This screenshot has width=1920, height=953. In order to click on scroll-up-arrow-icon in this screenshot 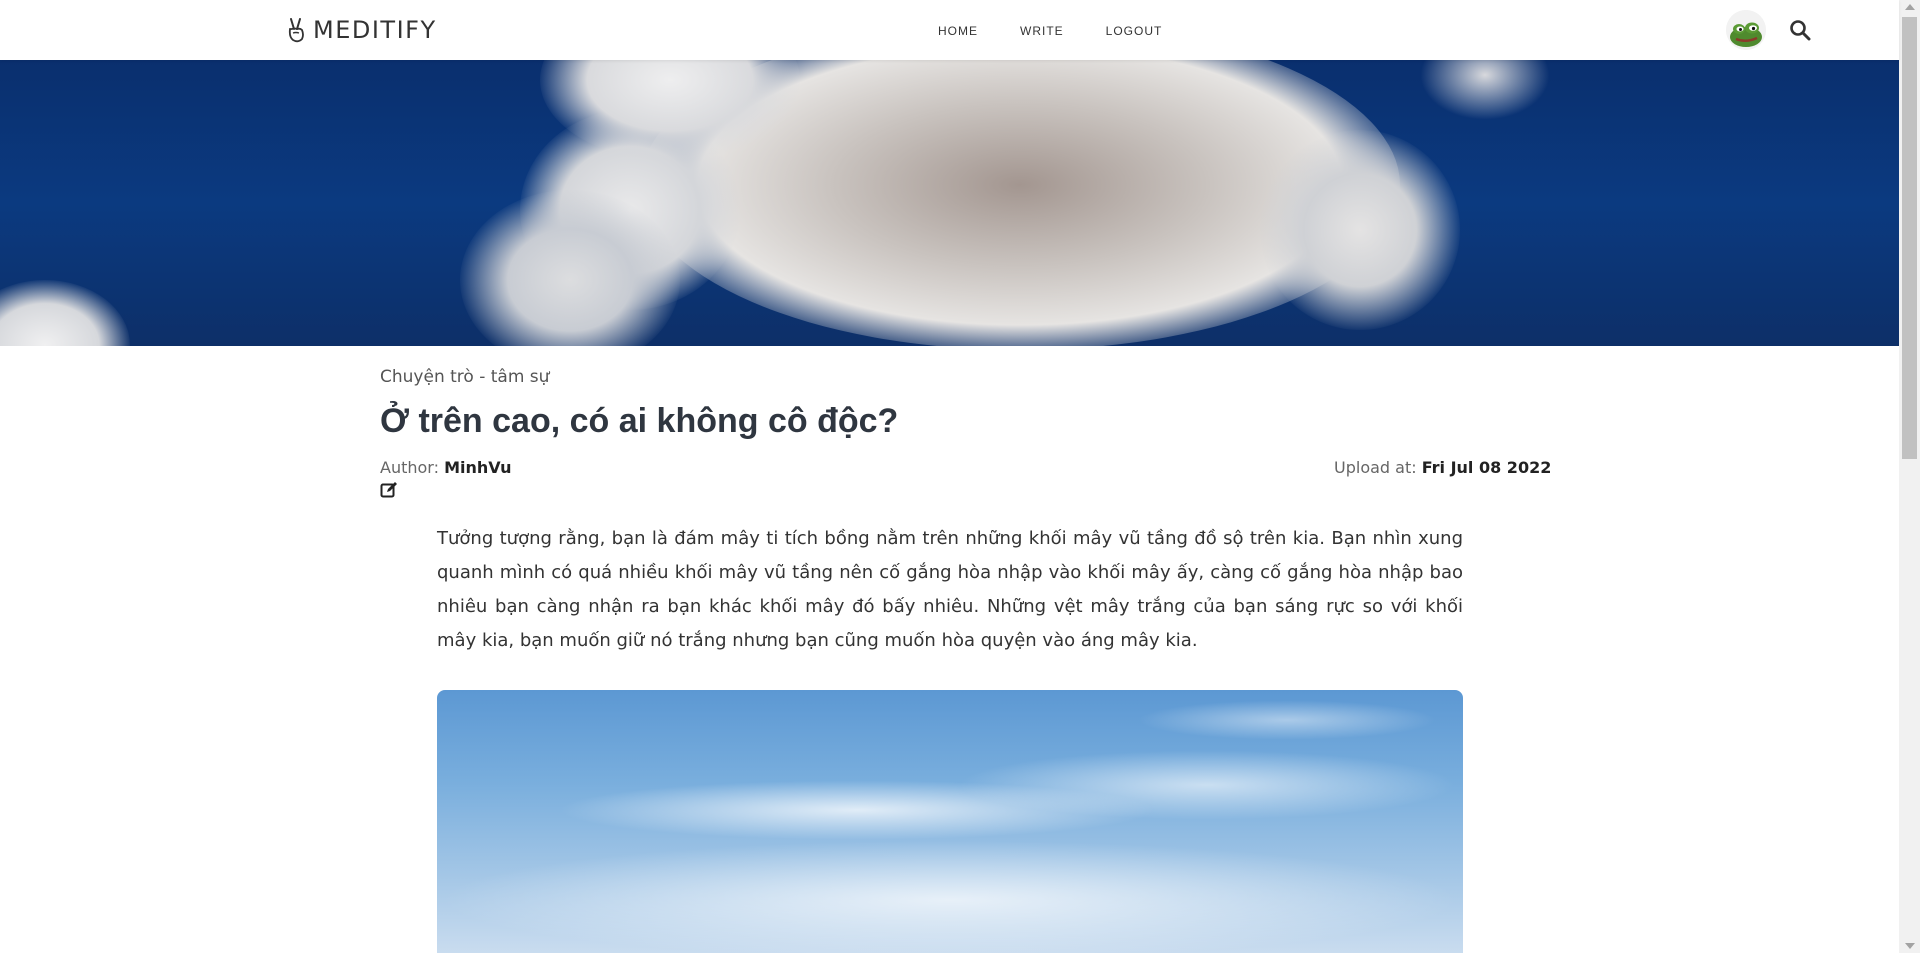, I will do `click(1910, 7)`.